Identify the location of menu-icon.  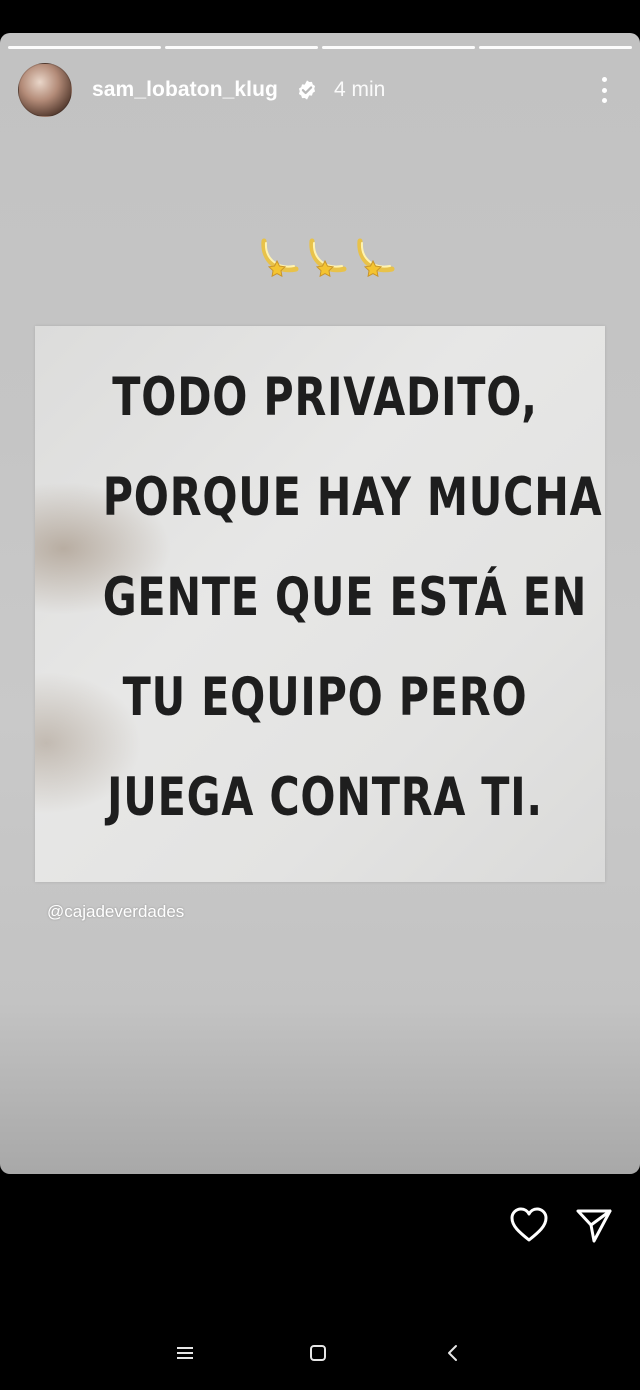
(185, 1353).